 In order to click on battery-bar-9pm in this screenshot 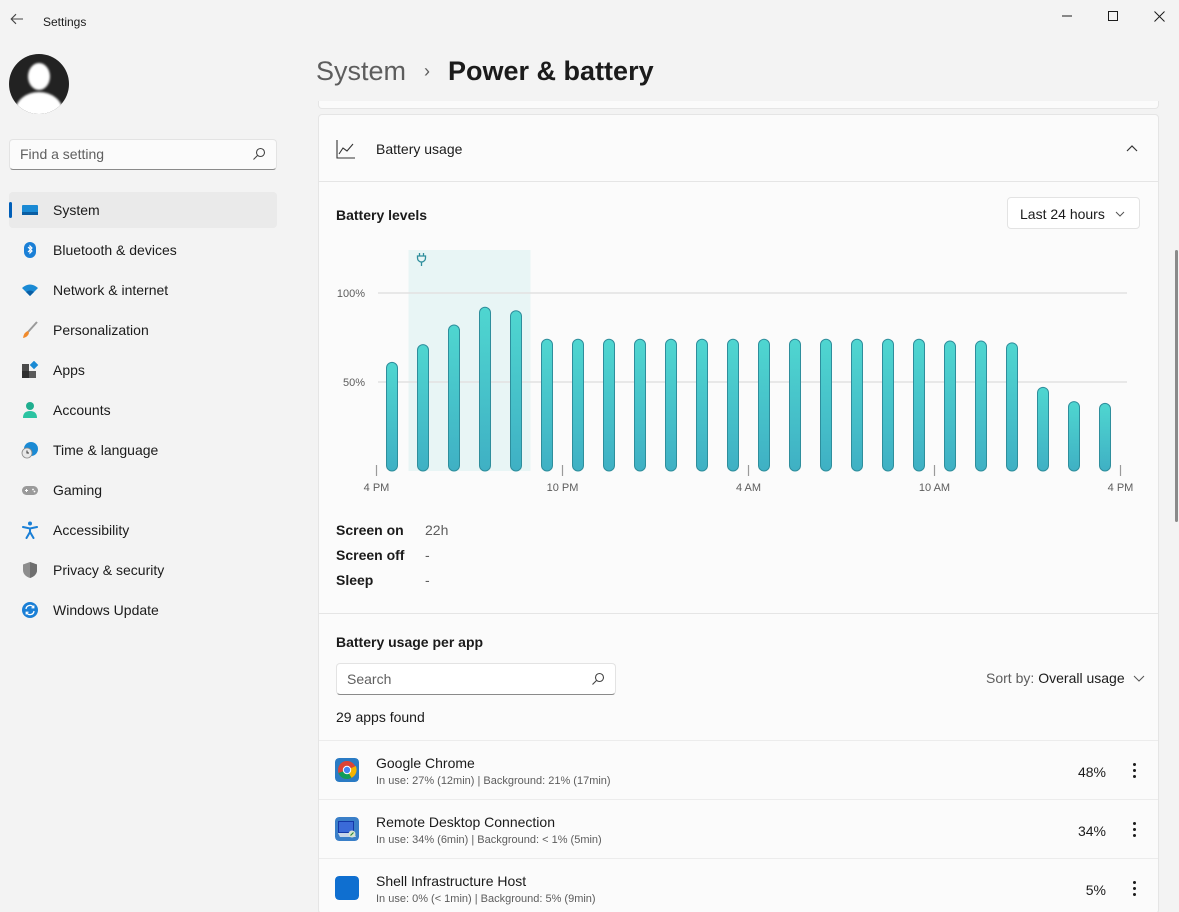, I will do `click(547, 405)`.